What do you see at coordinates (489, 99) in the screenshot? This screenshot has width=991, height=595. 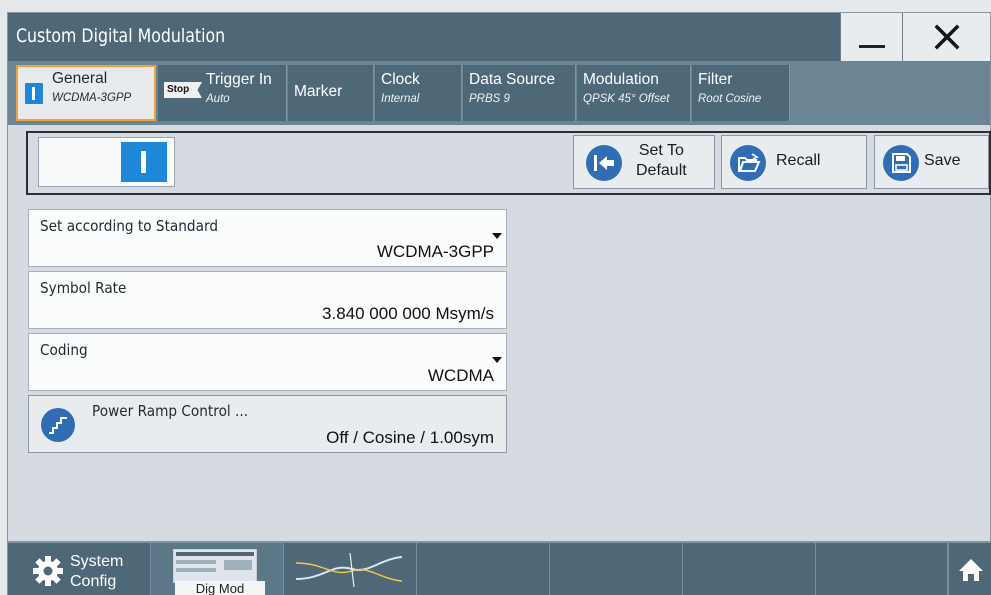 I see `tab-sublabel: PRBS 9` at bounding box center [489, 99].